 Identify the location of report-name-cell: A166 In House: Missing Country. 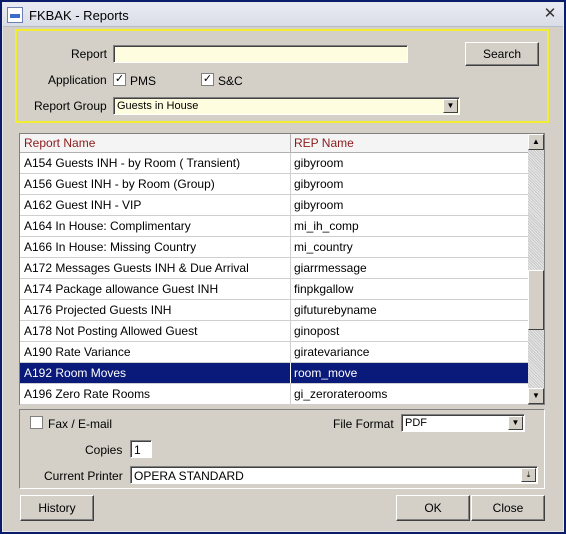
(110, 247).